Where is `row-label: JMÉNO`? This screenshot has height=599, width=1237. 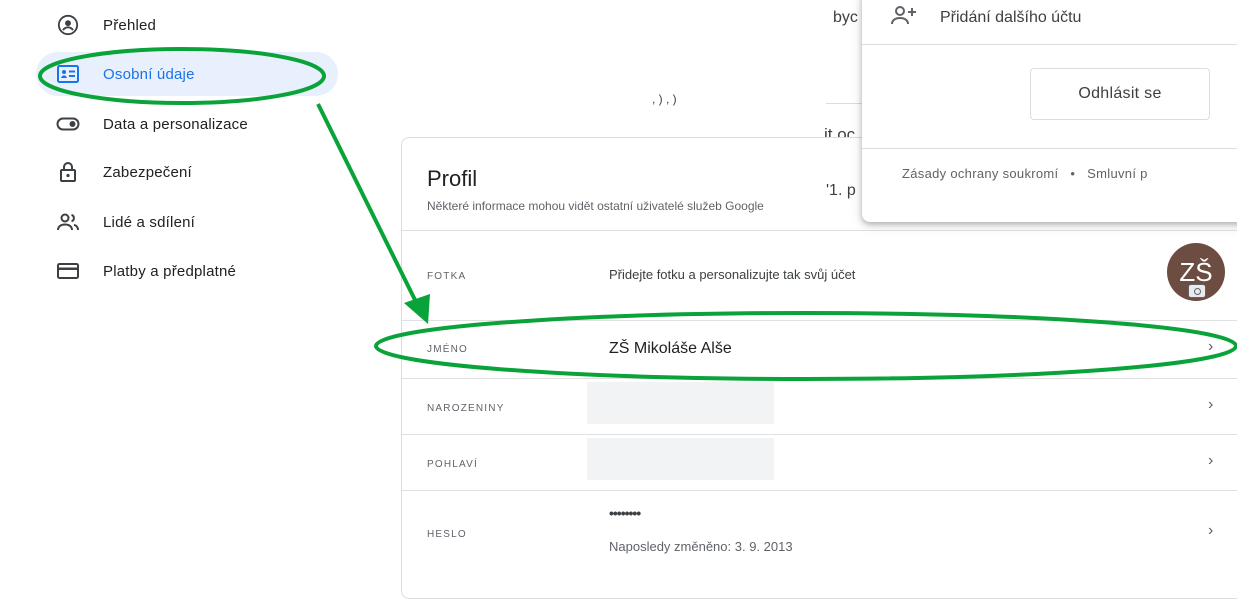
row-label: JMÉNO is located at coordinates (447, 349).